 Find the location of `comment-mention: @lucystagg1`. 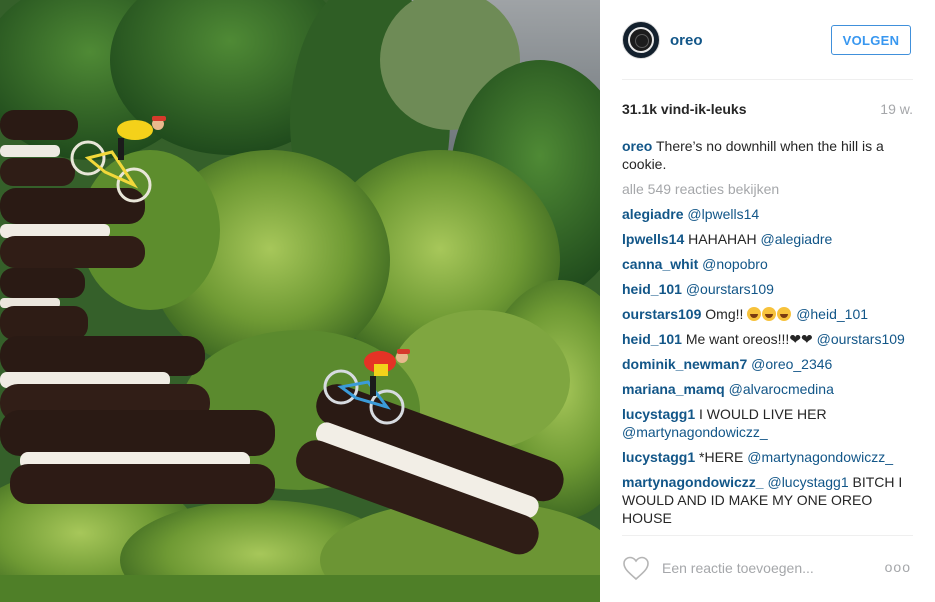

comment-mention: @lucystagg1 is located at coordinates (807, 482).